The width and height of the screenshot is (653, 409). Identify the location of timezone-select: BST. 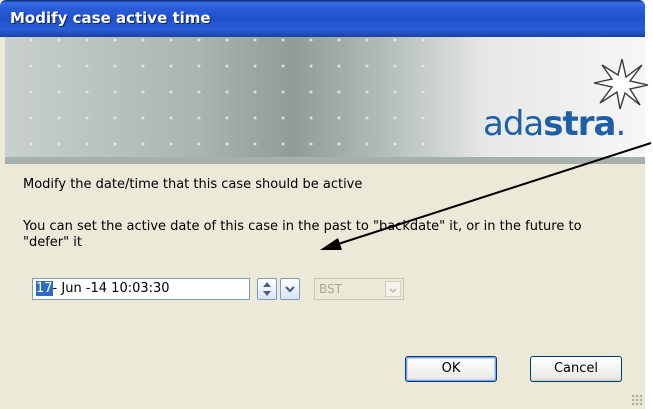
(359, 289).